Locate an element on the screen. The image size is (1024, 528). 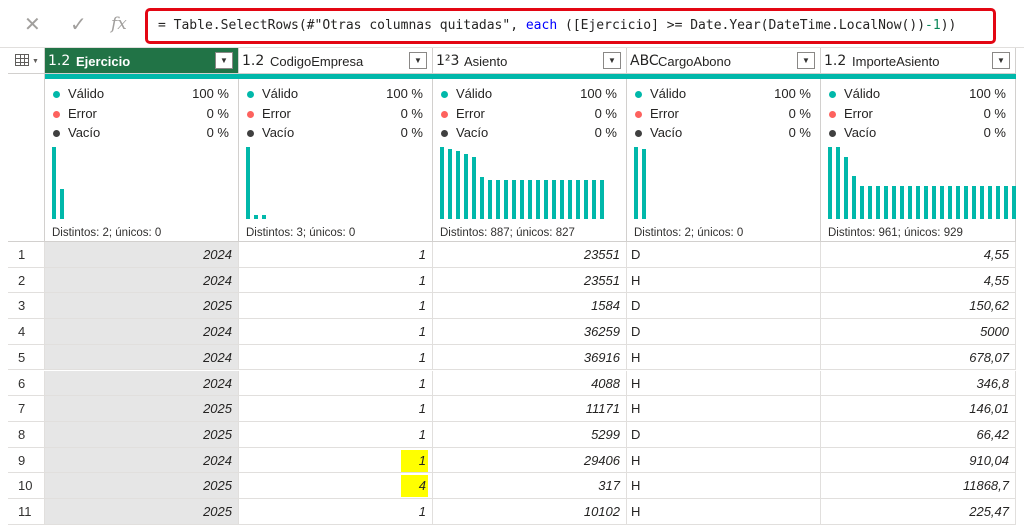
column-name: Asiento is located at coordinates (486, 61).